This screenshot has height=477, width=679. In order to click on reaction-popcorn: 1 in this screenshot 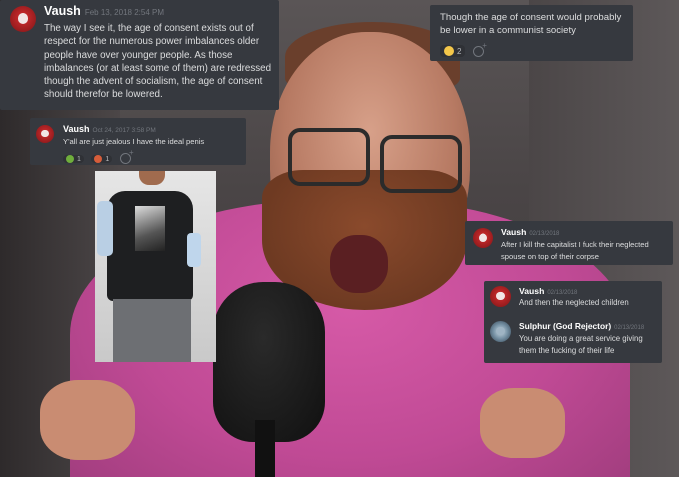, I will do `click(102, 159)`.